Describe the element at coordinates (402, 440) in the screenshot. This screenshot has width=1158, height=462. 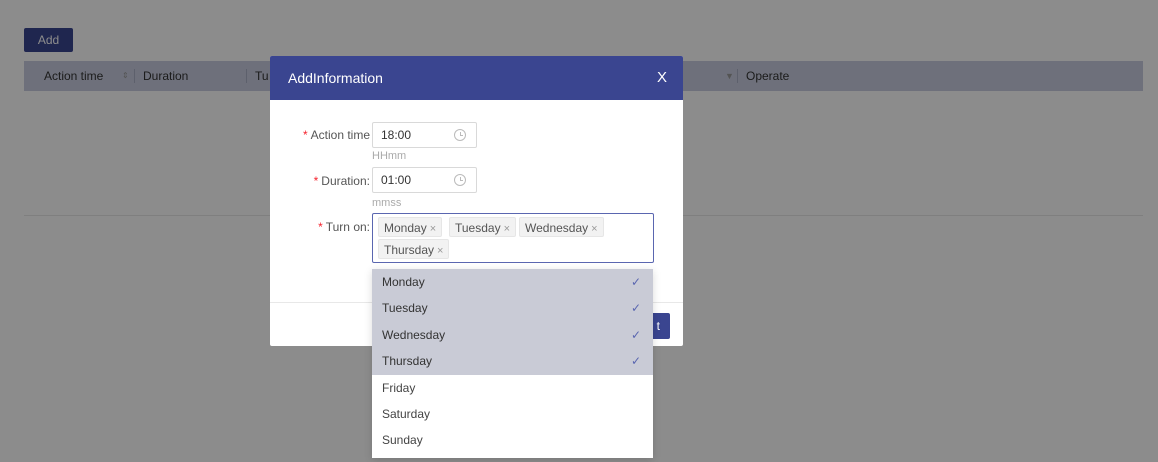
I see `option-label: Sunday` at that location.